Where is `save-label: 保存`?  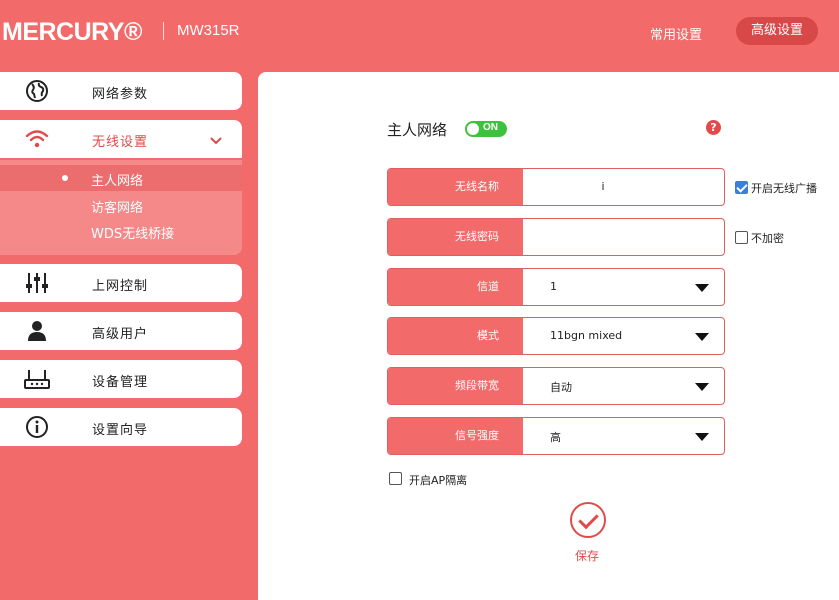 save-label: 保存 is located at coordinates (587, 555).